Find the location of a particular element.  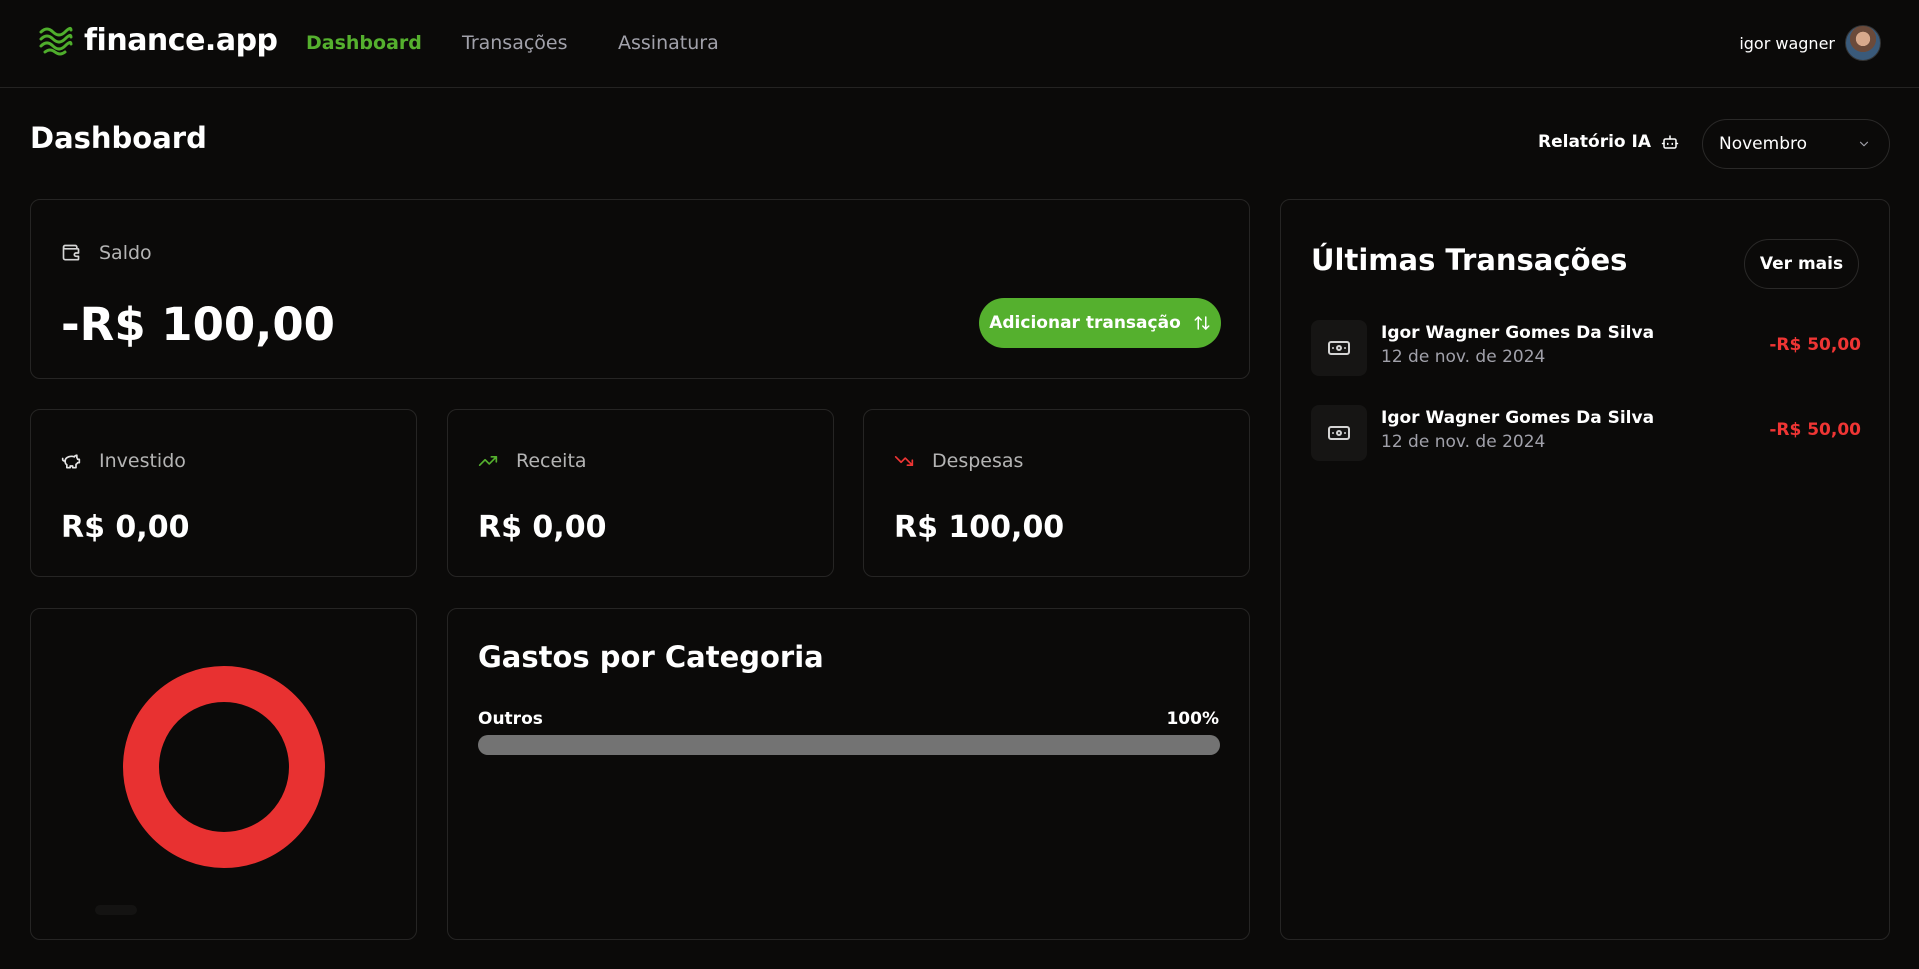

chevron-down-icon is located at coordinates (1864, 144).